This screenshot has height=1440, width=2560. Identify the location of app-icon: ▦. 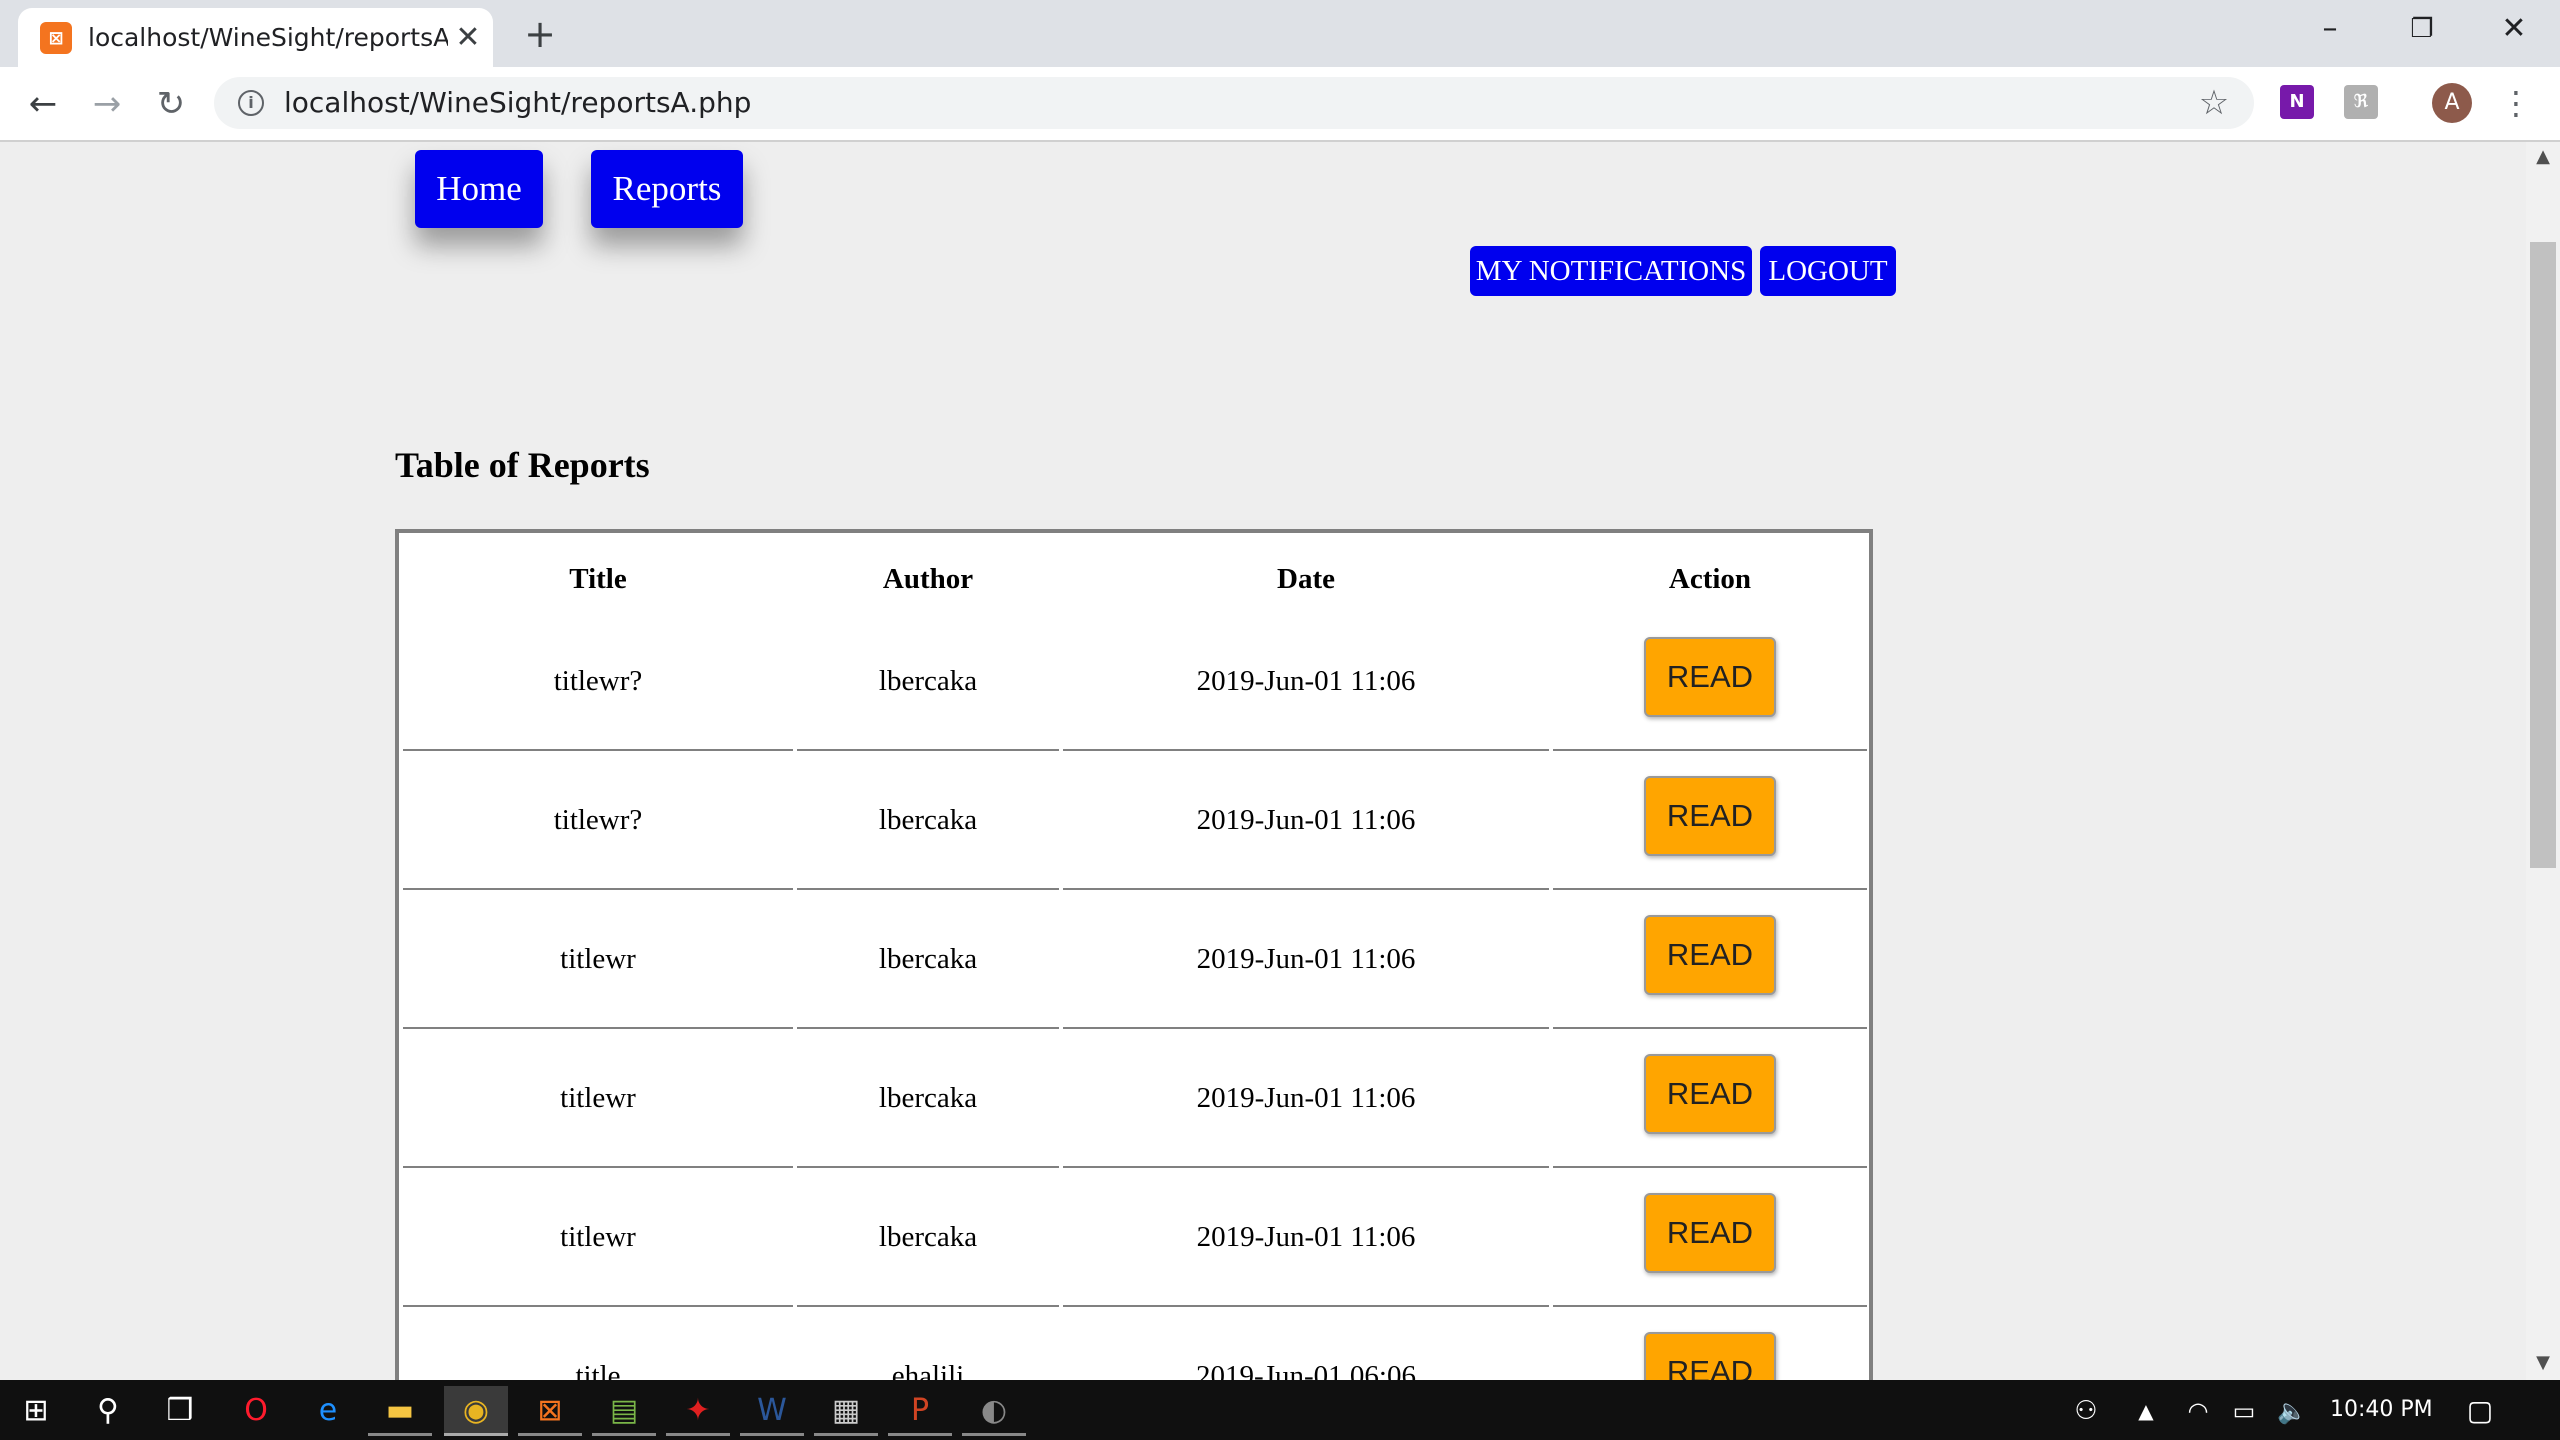
(846, 1411).